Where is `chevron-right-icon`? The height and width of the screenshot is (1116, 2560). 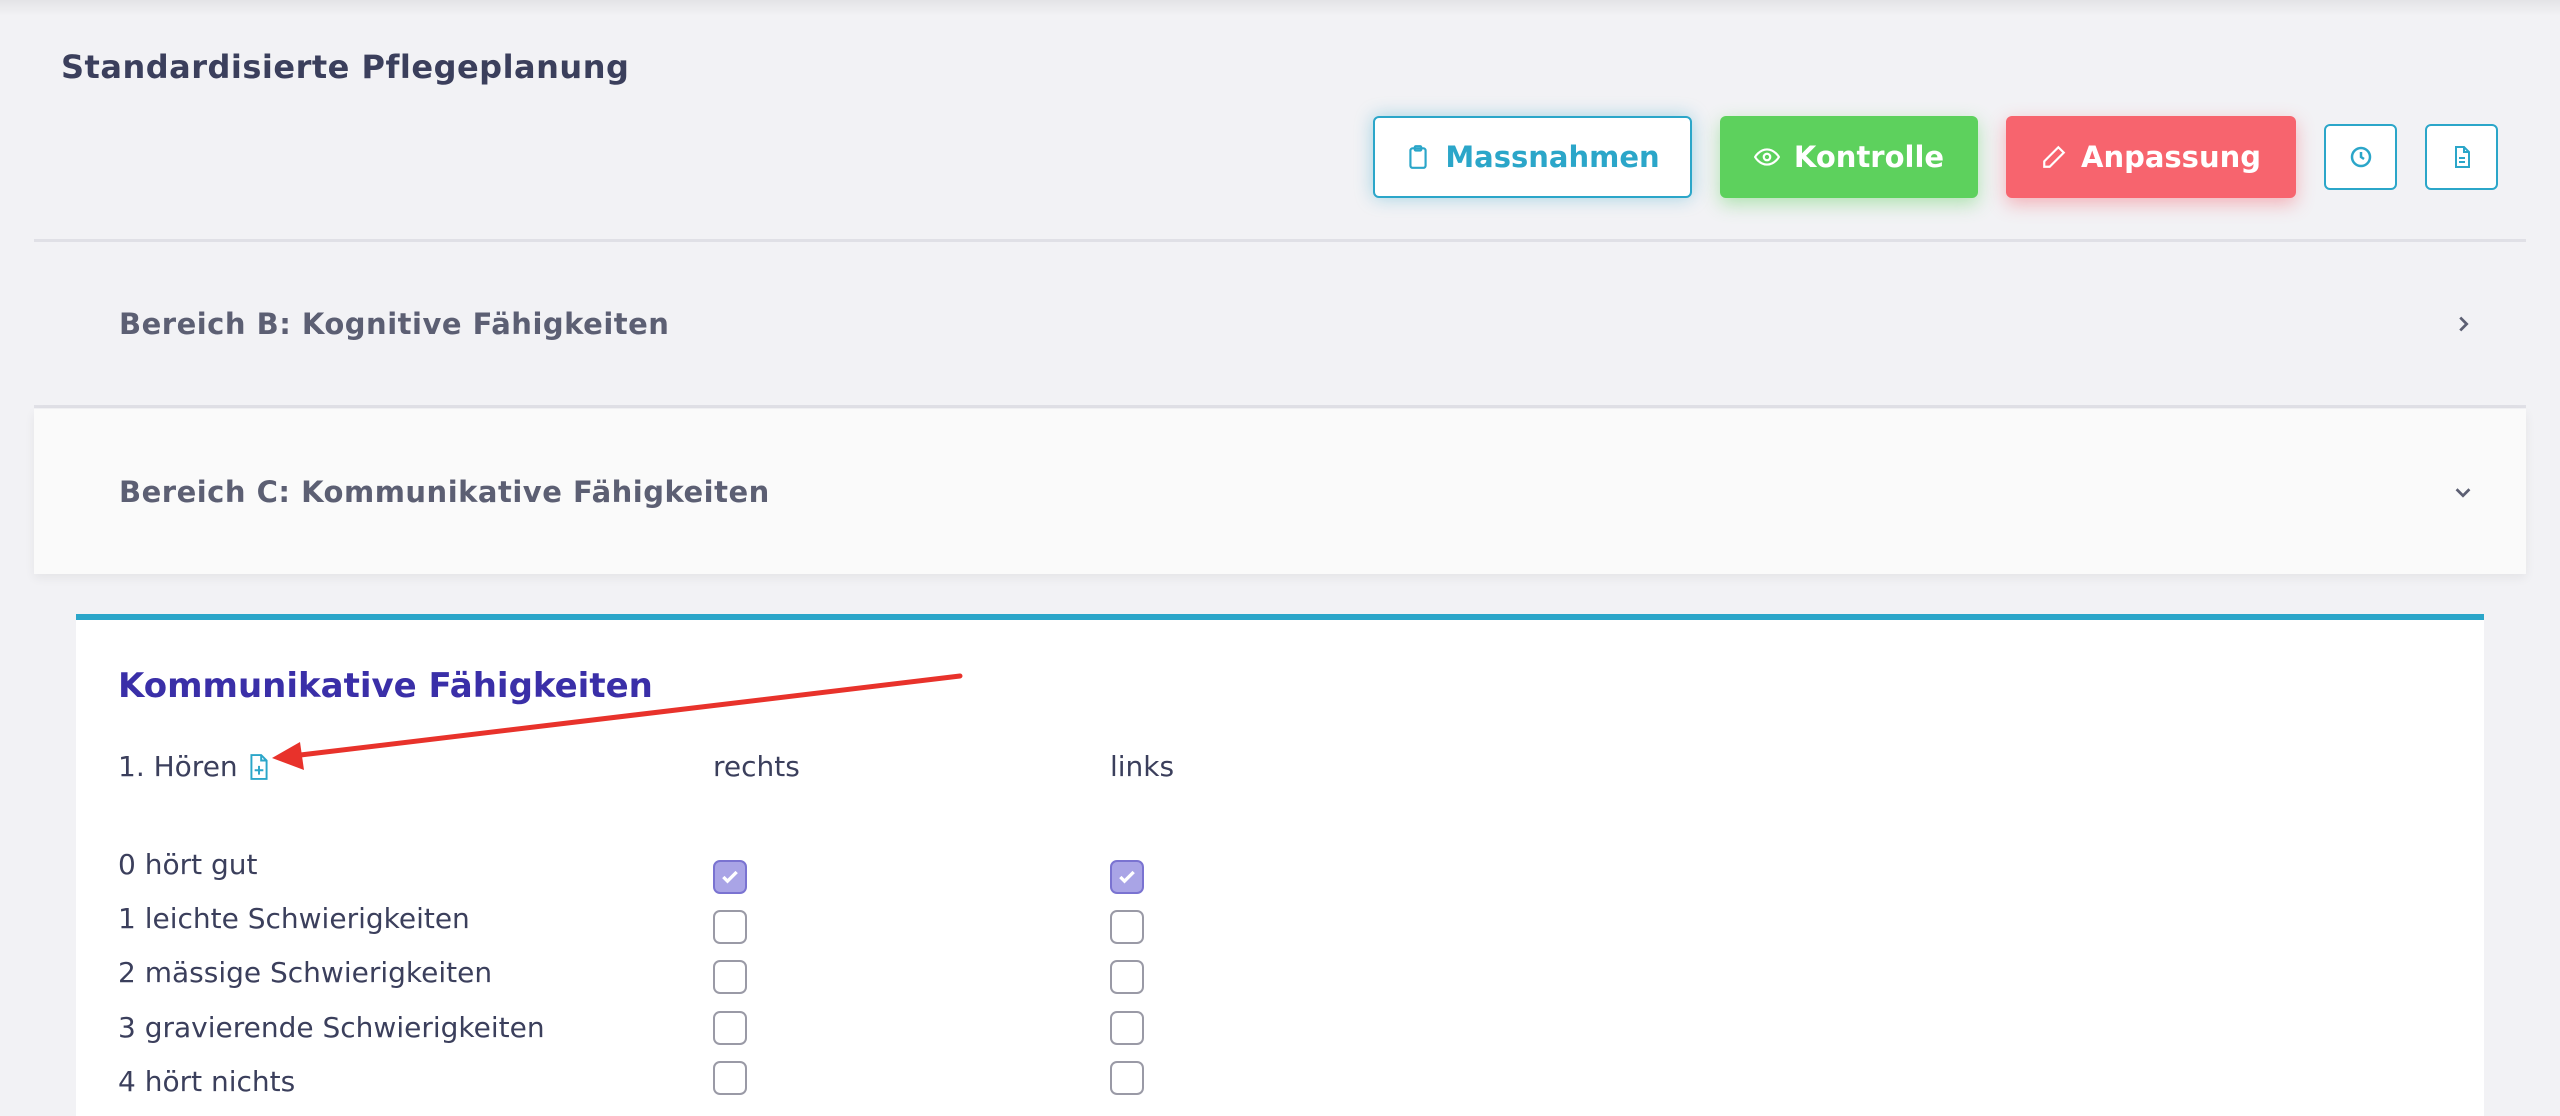
chevron-right-icon is located at coordinates (2464, 324).